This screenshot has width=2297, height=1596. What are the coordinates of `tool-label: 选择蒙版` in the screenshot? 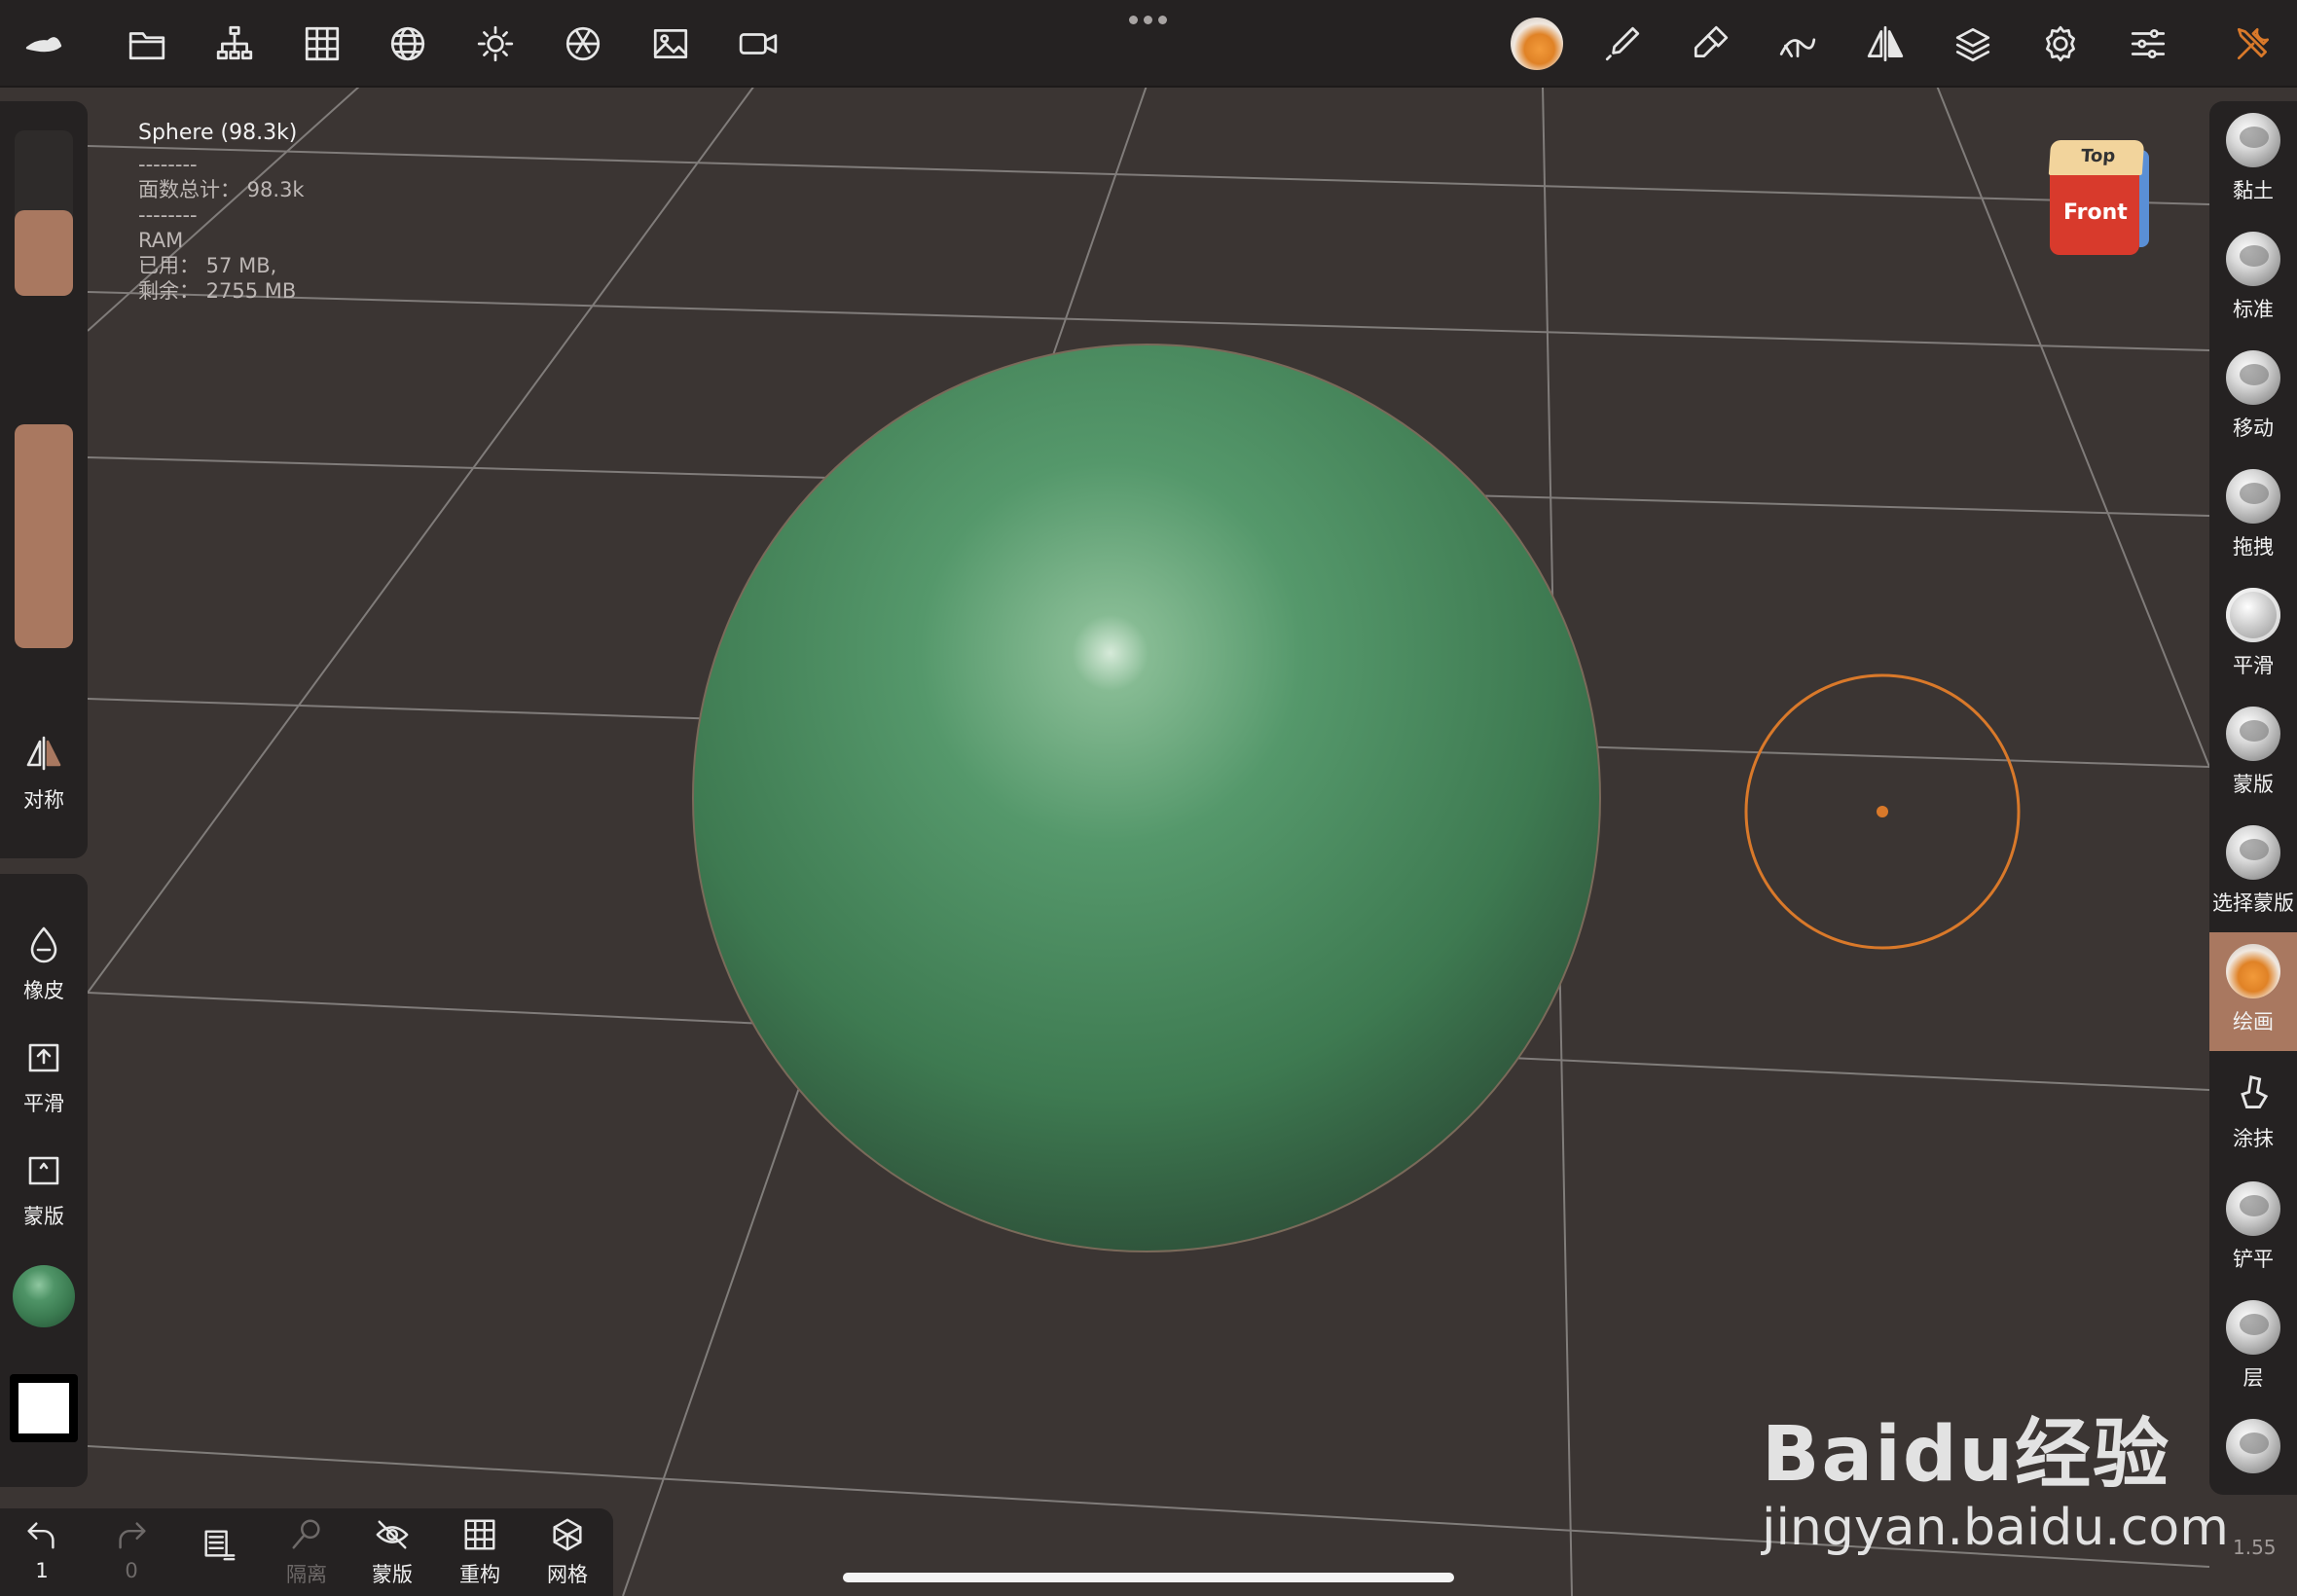 It's located at (2253, 903).